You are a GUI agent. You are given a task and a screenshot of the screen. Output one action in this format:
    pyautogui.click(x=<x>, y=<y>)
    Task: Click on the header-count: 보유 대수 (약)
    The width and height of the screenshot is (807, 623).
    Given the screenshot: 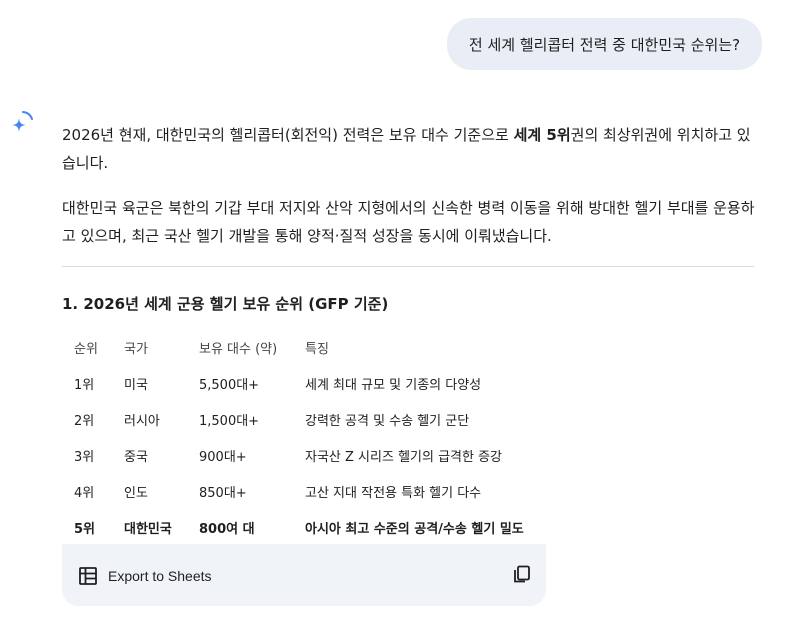 What is the action you would take?
    pyautogui.click(x=238, y=349)
    